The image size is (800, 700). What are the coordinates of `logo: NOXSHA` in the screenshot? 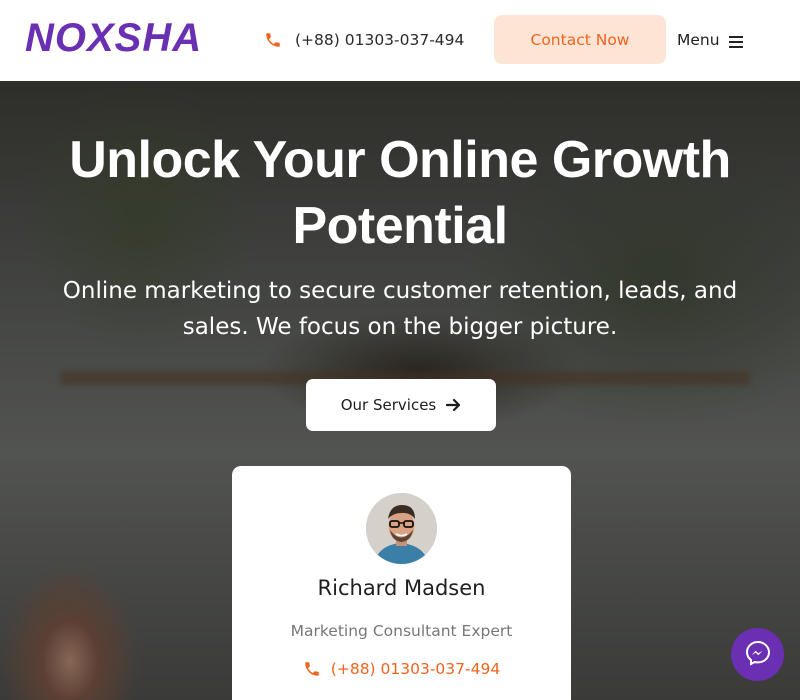 It's located at (125, 38).